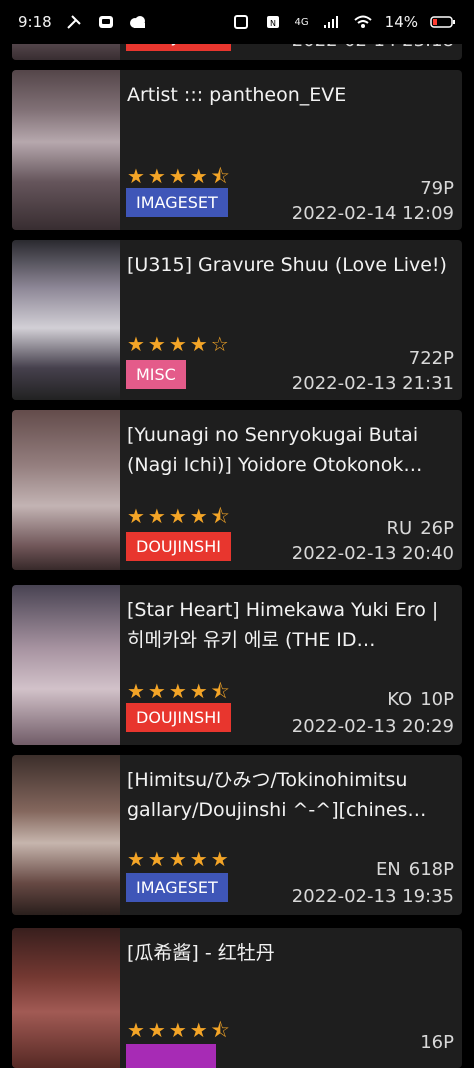  What do you see at coordinates (35, 22) in the screenshot?
I see `clock: 9:18` at bounding box center [35, 22].